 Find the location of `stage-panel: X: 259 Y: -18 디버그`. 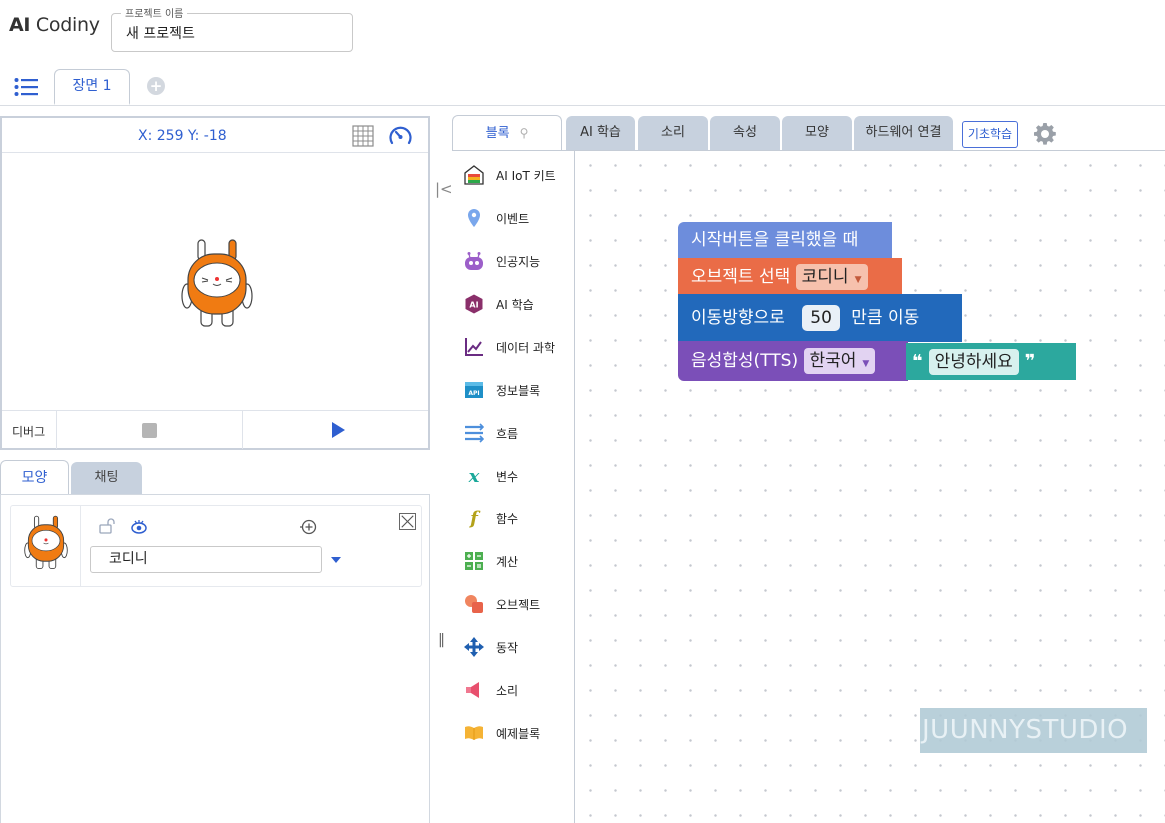

stage-panel: X: 259 Y: -18 디버그 is located at coordinates (215, 283).